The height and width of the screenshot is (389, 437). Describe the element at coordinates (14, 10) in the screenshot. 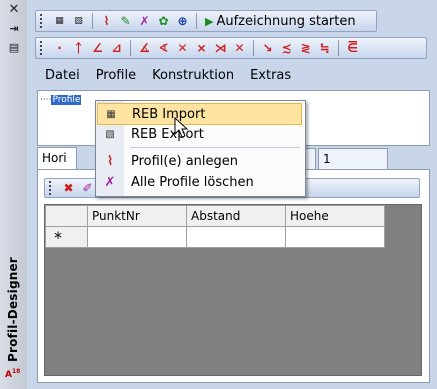

I see `close-icon: ✕` at that location.